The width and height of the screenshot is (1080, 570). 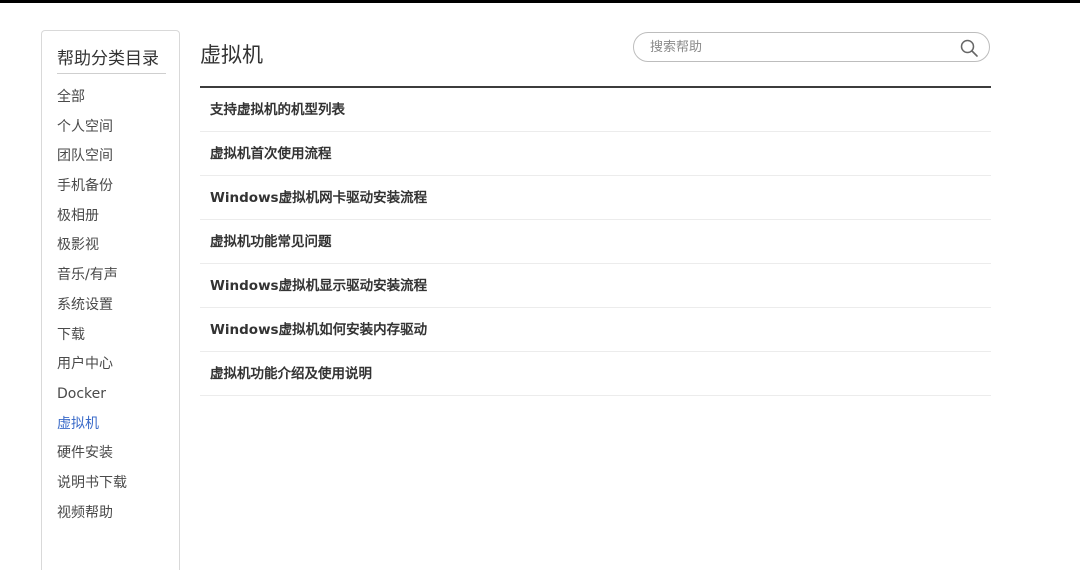 What do you see at coordinates (92, 340) in the screenshot?
I see `sidebar-item-download: 下载` at bounding box center [92, 340].